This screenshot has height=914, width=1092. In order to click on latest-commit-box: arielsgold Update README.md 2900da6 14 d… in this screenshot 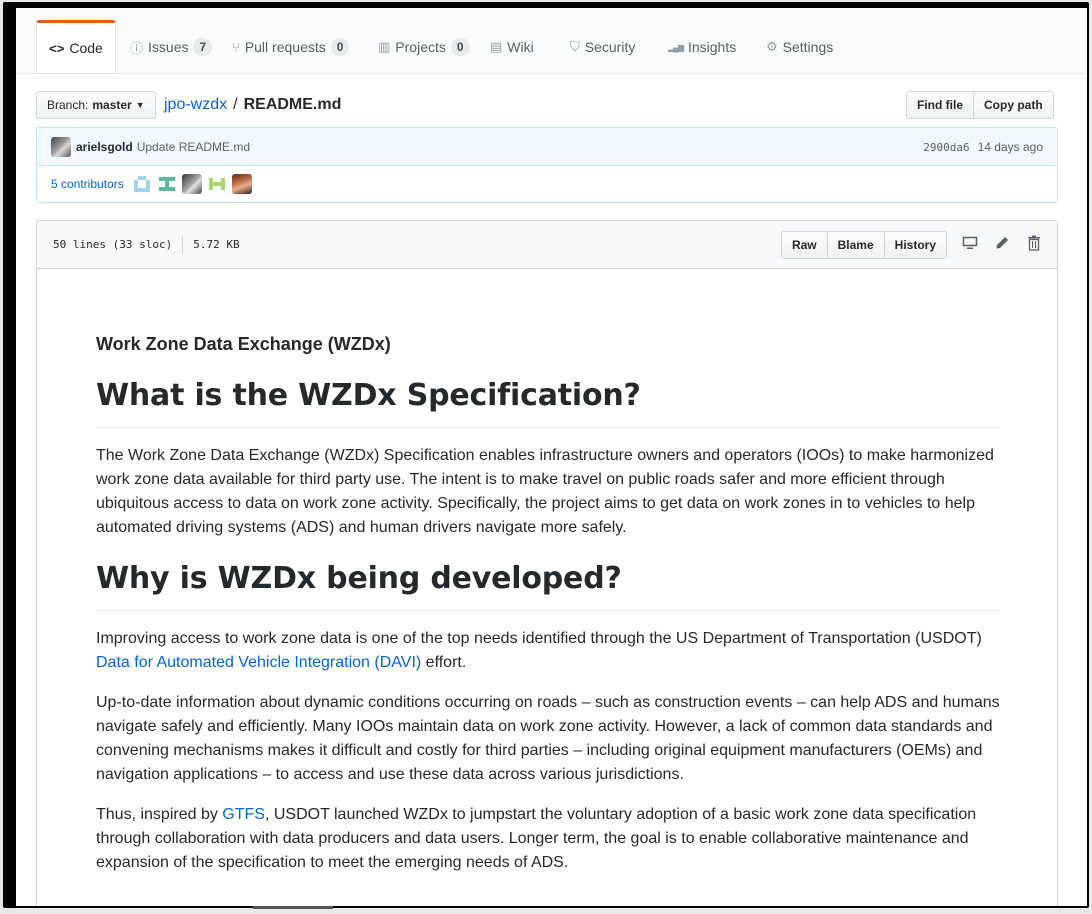, I will do `click(547, 165)`.